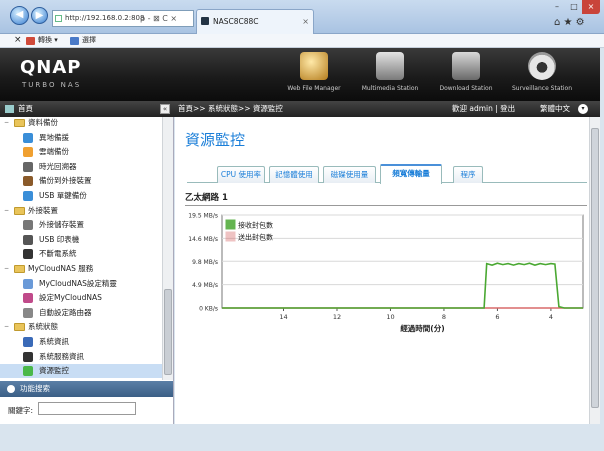 The image size is (604, 451). Describe the element at coordinates (468, 174) in the screenshot. I see `tab-4: 程序` at that location.